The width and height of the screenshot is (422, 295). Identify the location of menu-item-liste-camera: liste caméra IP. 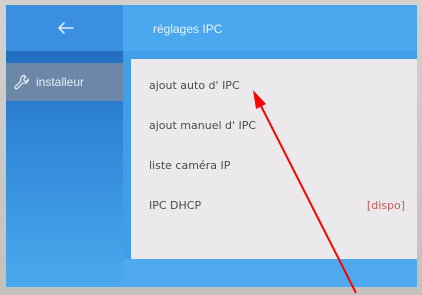
(189, 165).